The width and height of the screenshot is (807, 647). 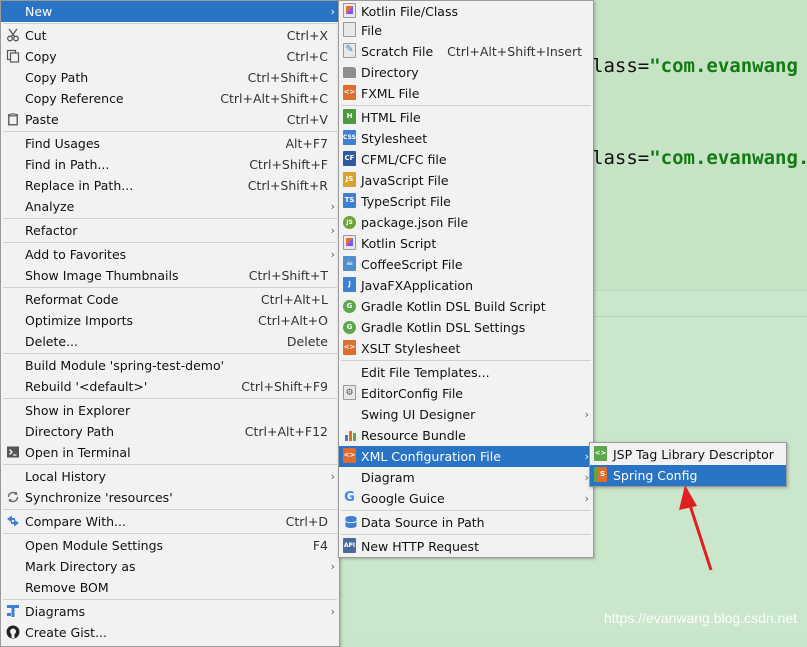 What do you see at coordinates (466, 138) in the screenshot?
I see `new-item-stylesheet: CSS Stylesheet` at bounding box center [466, 138].